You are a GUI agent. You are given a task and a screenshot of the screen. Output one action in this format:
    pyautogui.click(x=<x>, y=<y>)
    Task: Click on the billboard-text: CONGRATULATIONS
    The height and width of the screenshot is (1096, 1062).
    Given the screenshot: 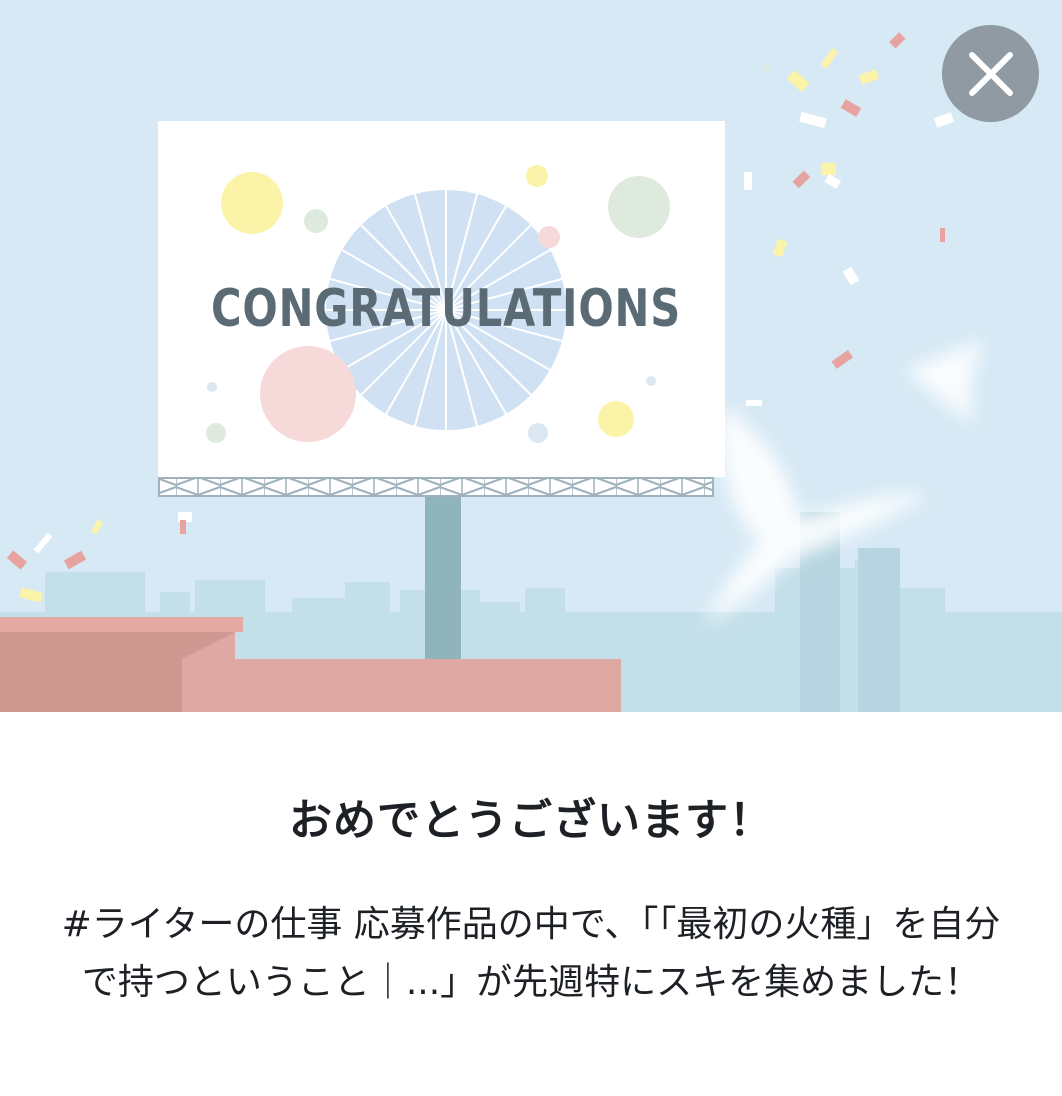 What is the action you would take?
    pyautogui.click(x=446, y=309)
    